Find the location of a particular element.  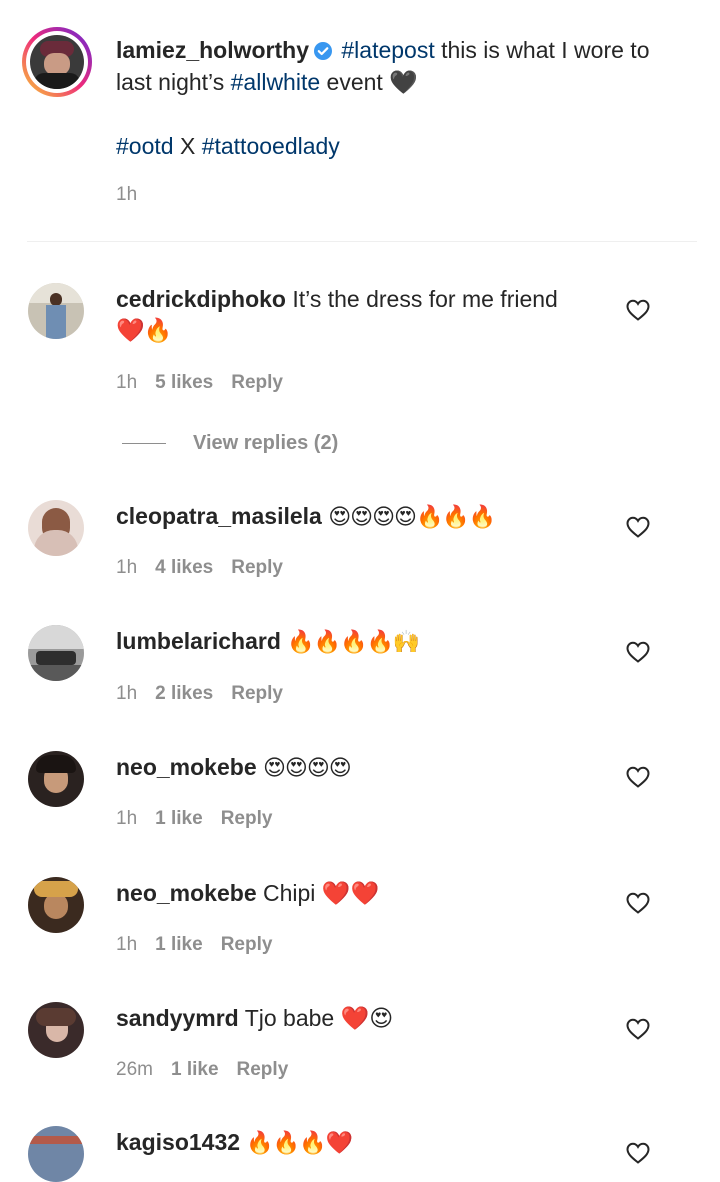

likes-count: 5 likes is located at coordinates (184, 382).